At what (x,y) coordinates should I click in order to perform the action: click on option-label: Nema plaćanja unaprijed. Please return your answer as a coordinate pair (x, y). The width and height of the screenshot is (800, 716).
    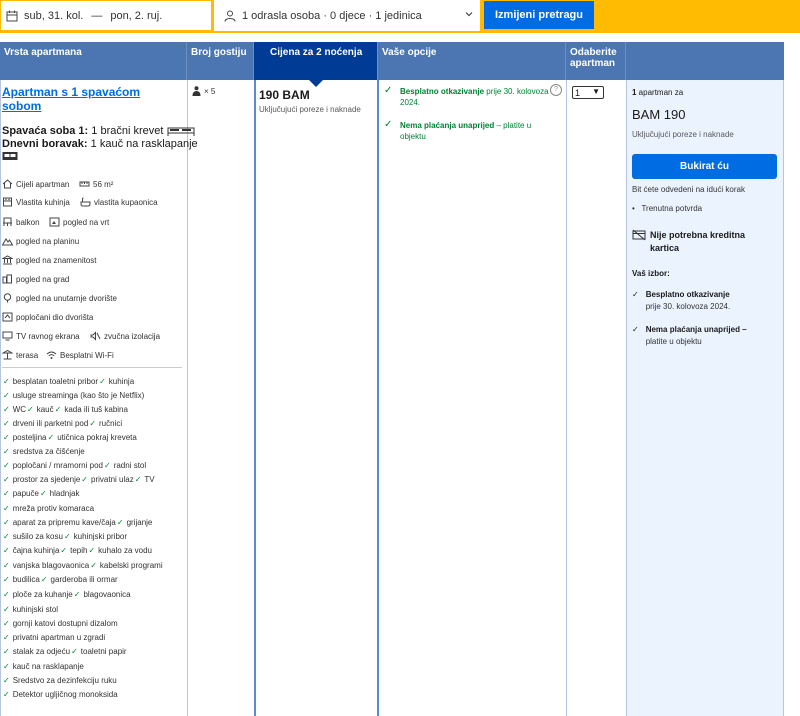
    Looking at the image, I should click on (447, 125).